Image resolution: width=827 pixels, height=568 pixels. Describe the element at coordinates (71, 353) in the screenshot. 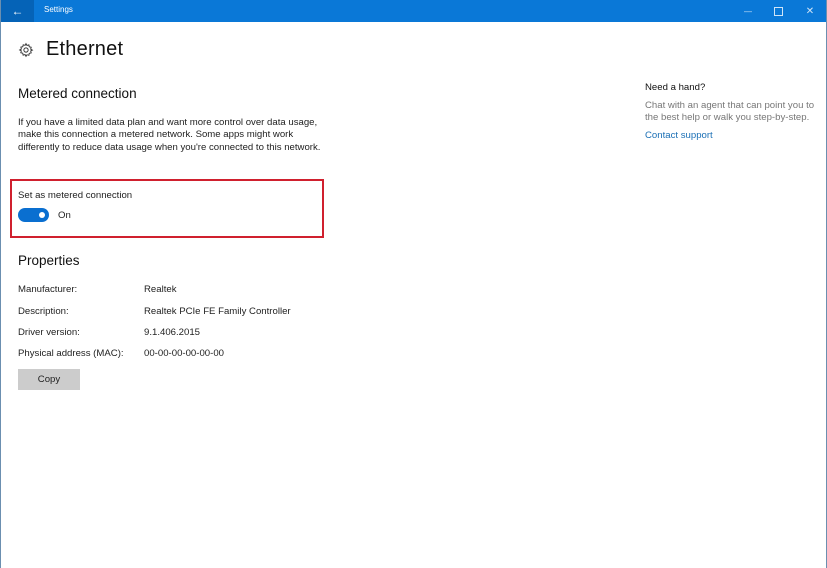

I see `property-label: Physical address (MAC):` at that location.